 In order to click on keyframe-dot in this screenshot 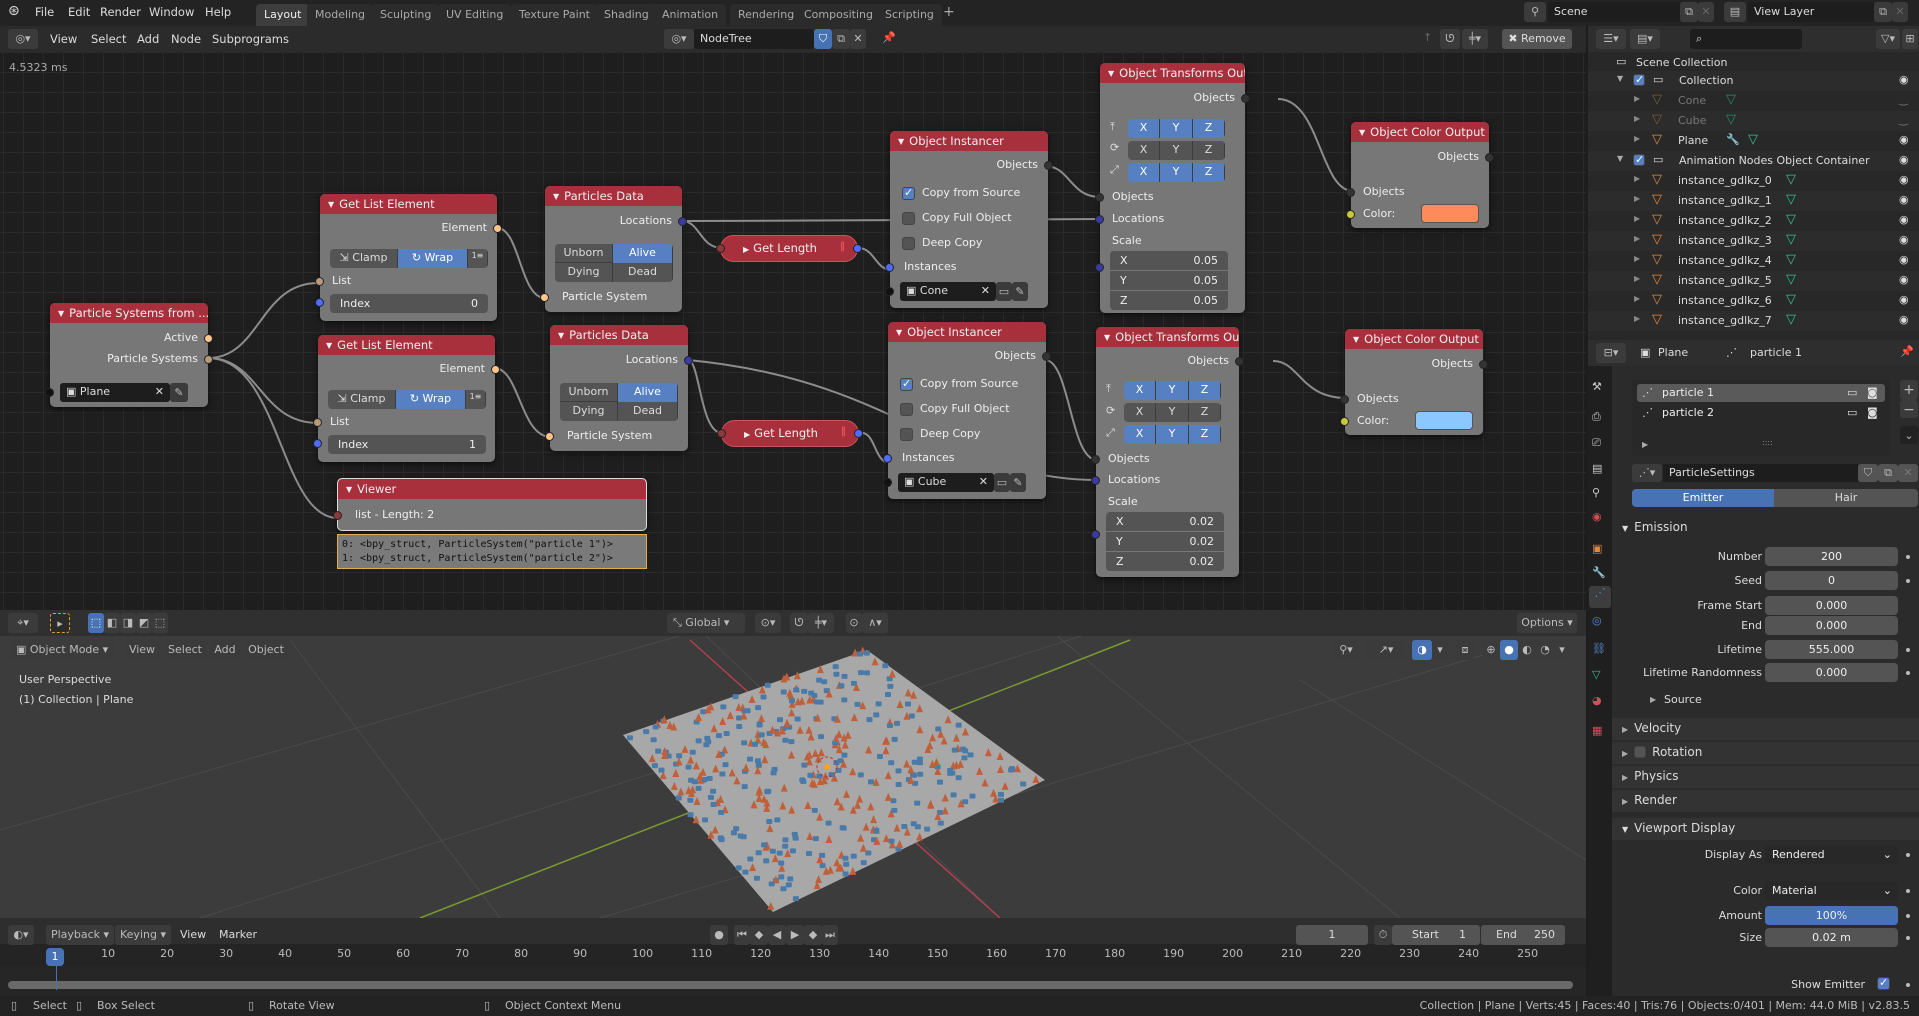, I will do `click(1908, 855)`.